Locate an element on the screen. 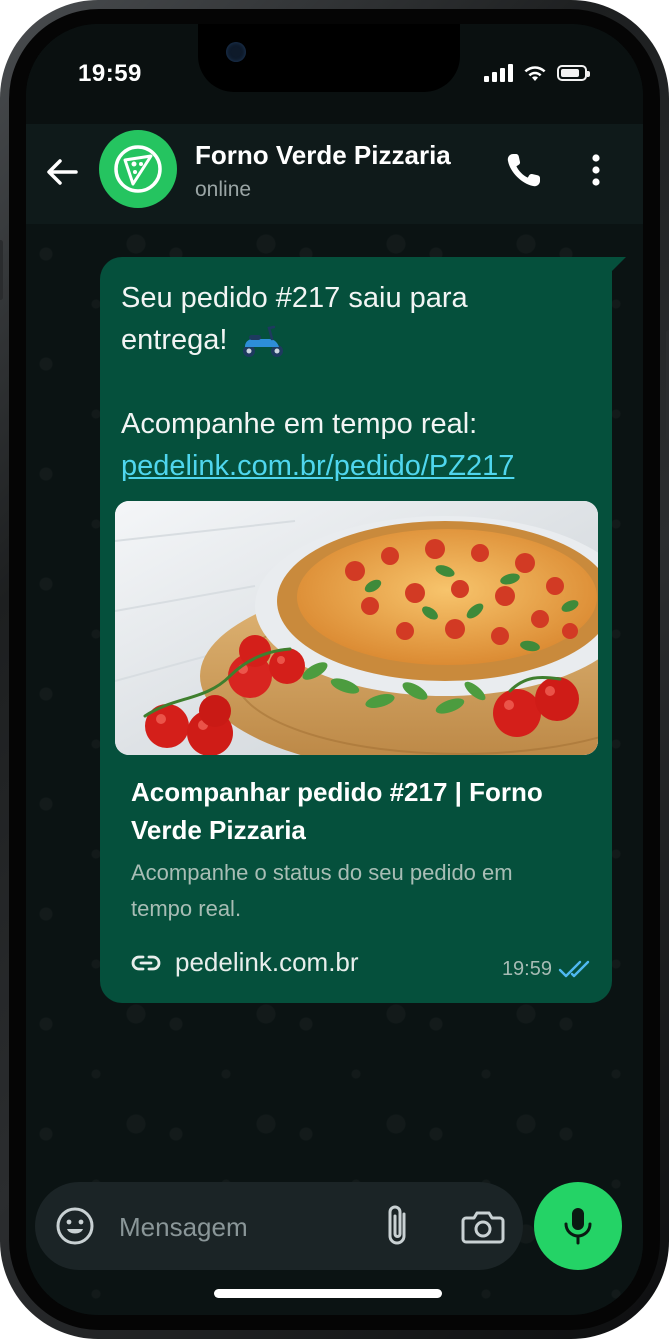 The height and width of the screenshot is (1339, 669). message-line: Seu pedido #217 saiu para is located at coordinates (294, 298).